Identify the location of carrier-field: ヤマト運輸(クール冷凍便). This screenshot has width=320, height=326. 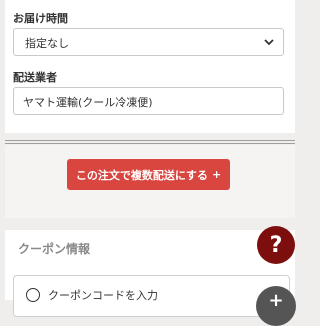
(148, 101).